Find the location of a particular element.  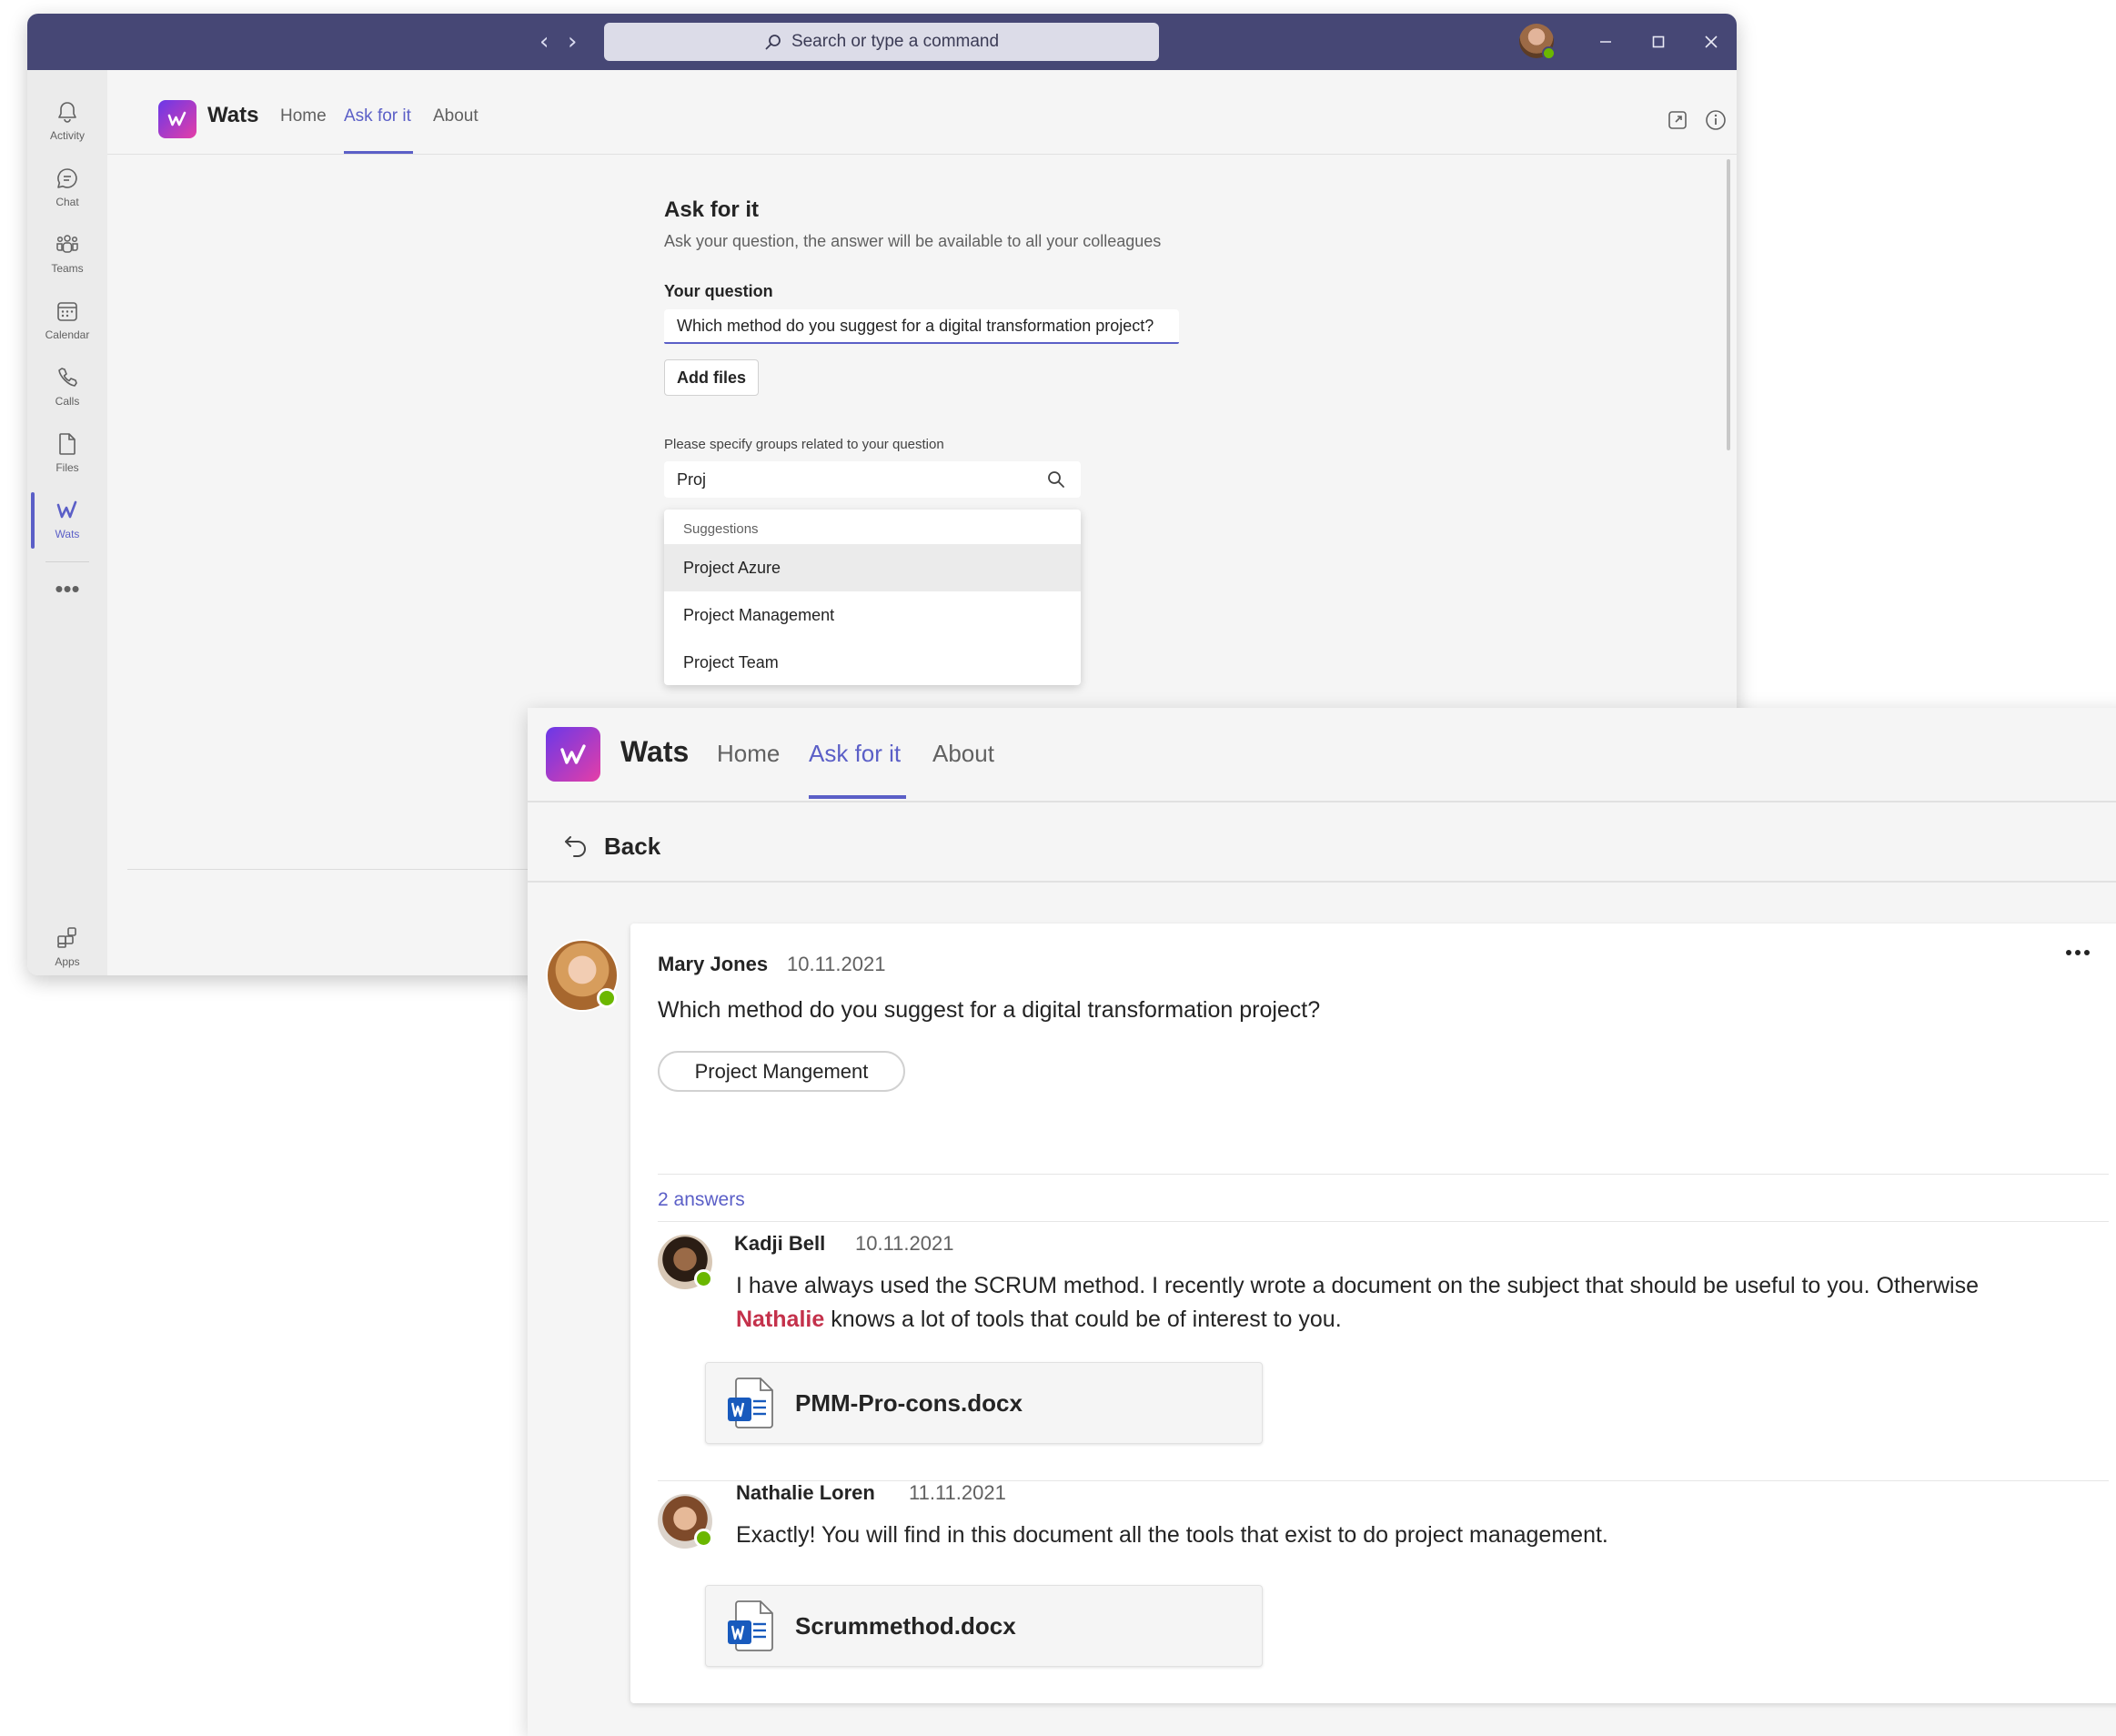

rail-item-teams: Teams is located at coordinates (67, 253).